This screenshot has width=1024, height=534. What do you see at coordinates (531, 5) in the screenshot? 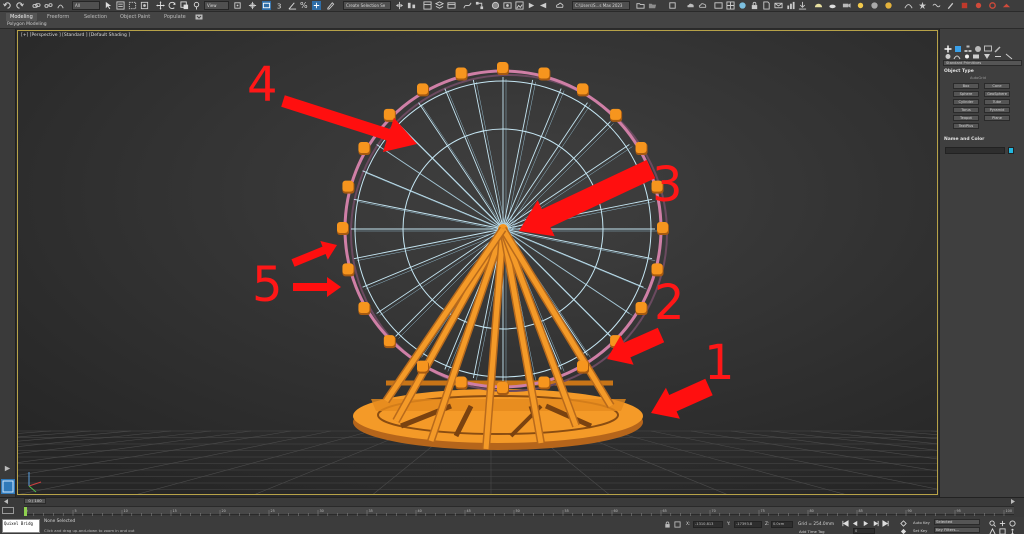
I see `render-production-icon` at bounding box center [531, 5].